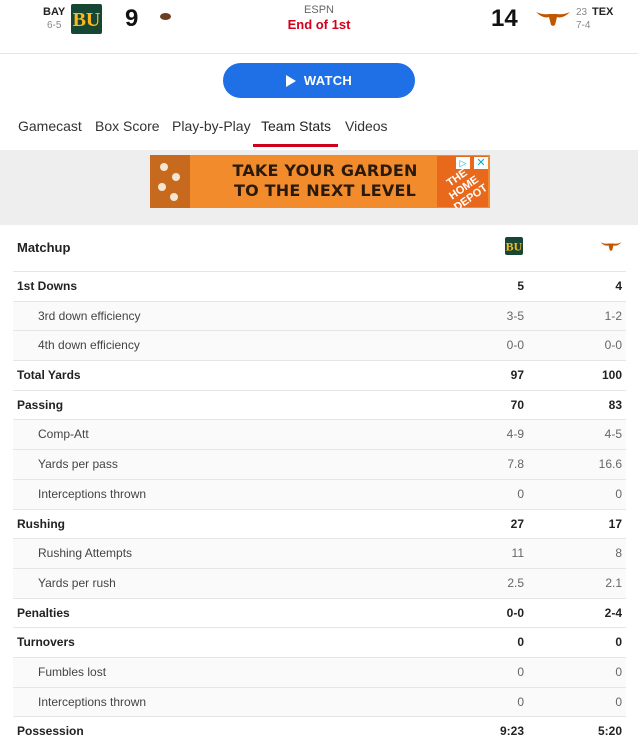  I want to click on stat-value-texas: 16.6, so click(610, 464).